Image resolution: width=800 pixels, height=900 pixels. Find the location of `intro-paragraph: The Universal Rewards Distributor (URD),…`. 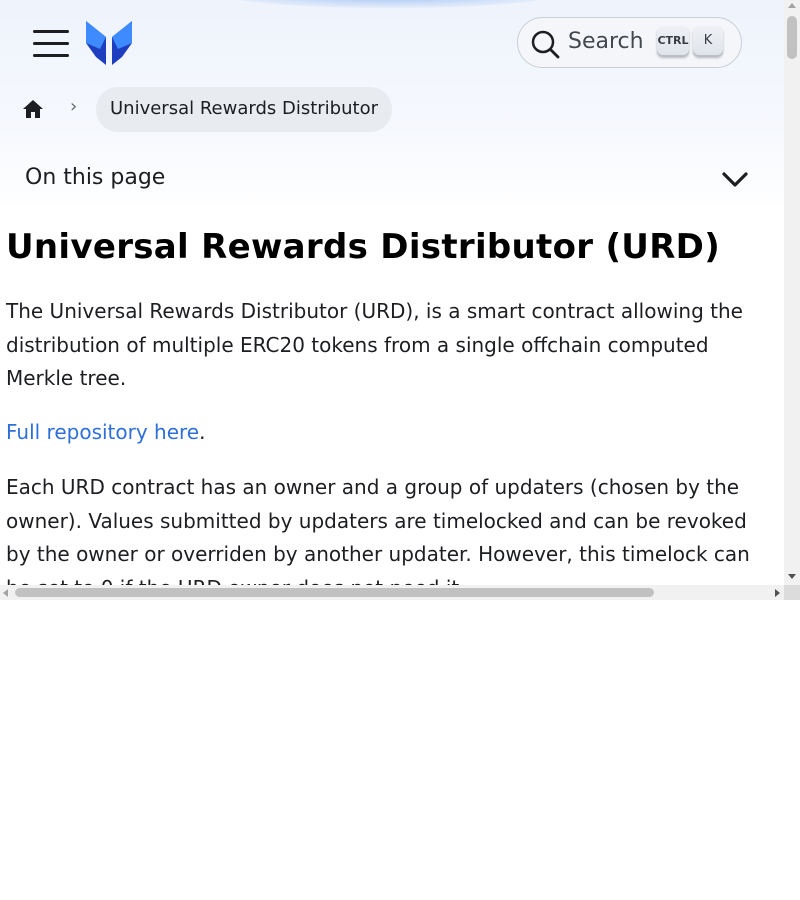

intro-paragraph: The Universal Rewards Distributor (URD),… is located at coordinates (374, 344).